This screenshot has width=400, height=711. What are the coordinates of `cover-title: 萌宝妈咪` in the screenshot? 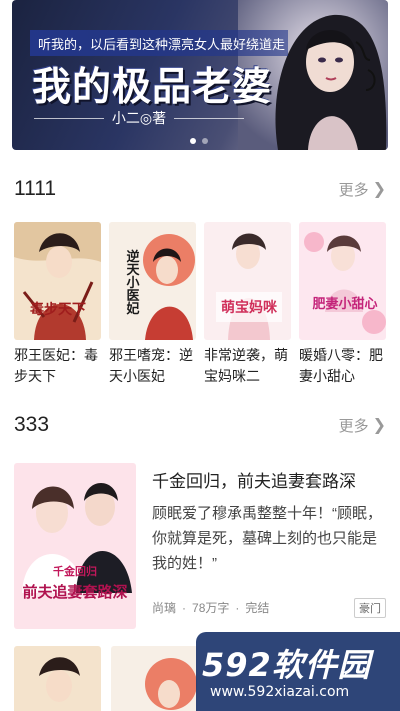 It's located at (249, 307).